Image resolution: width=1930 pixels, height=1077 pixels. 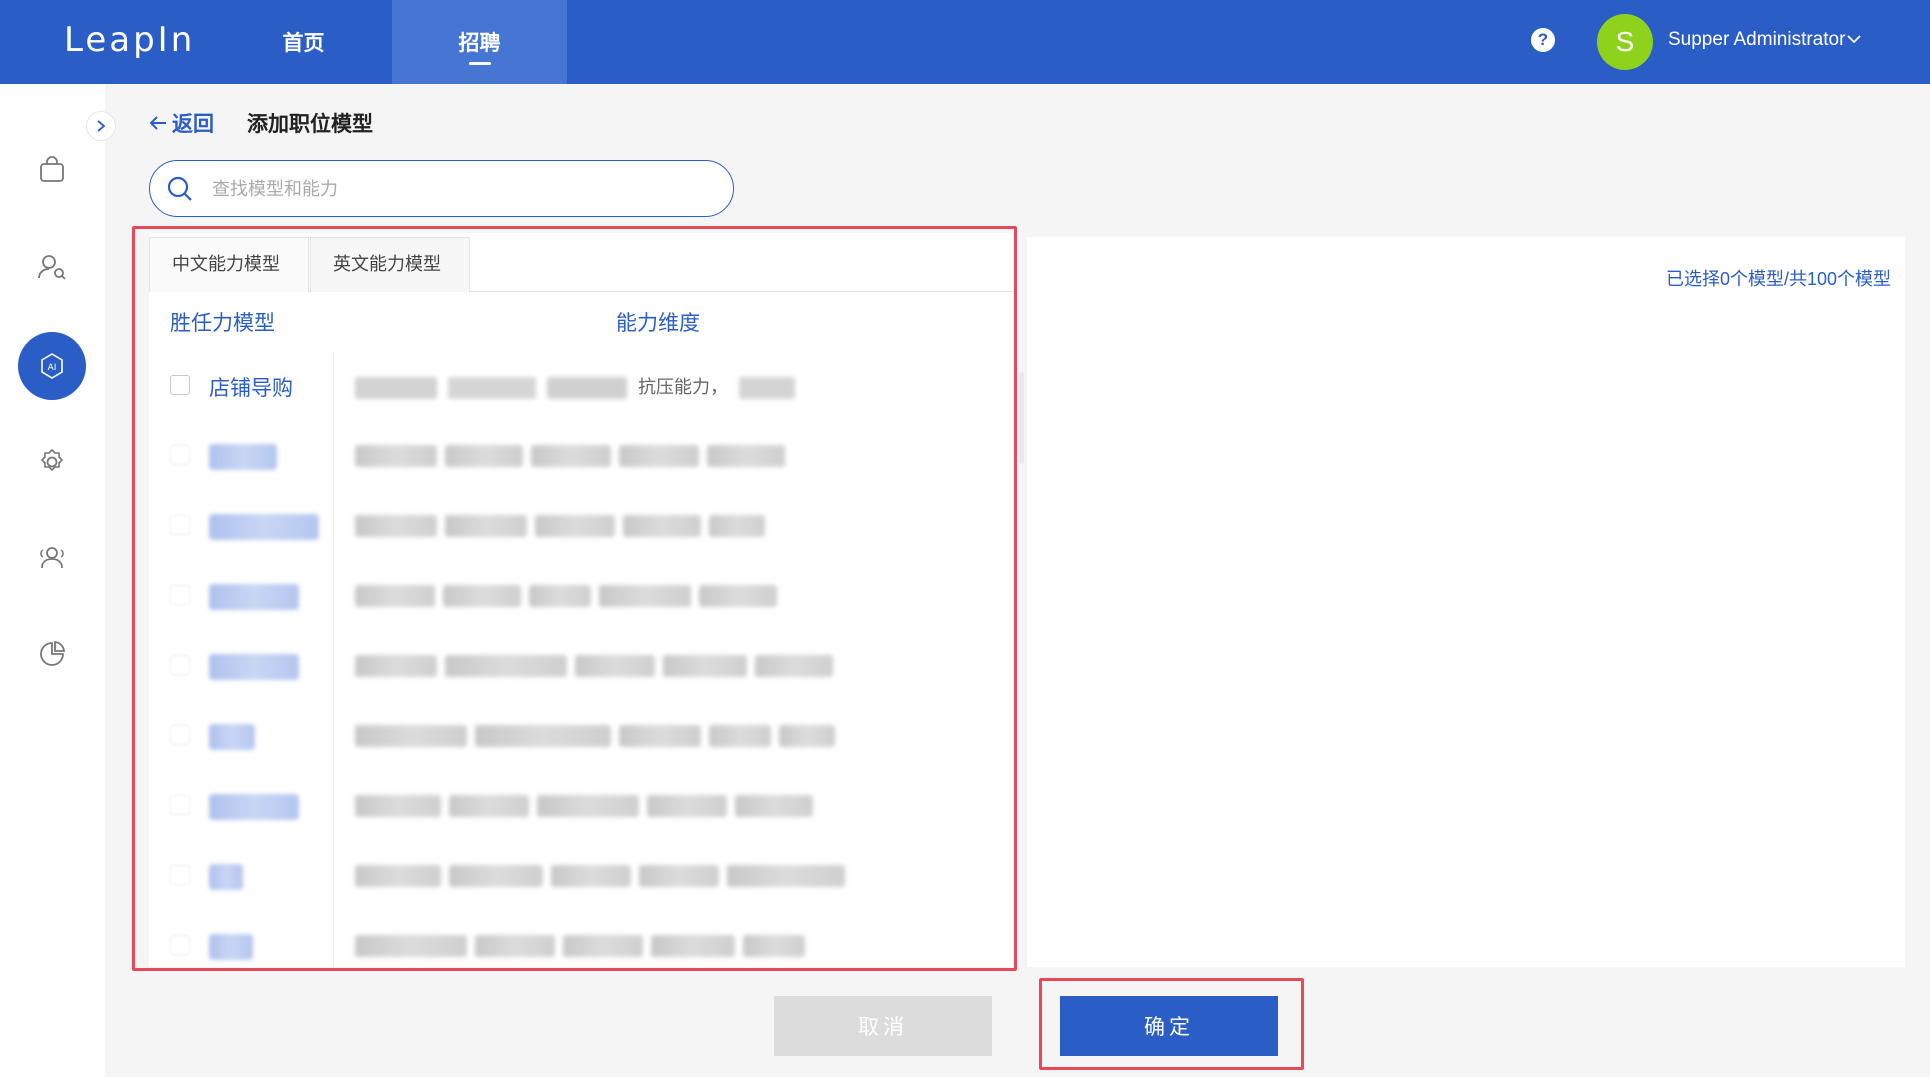 What do you see at coordinates (479, 42) in the screenshot?
I see `nav-tab-recruitment: 招聘` at bounding box center [479, 42].